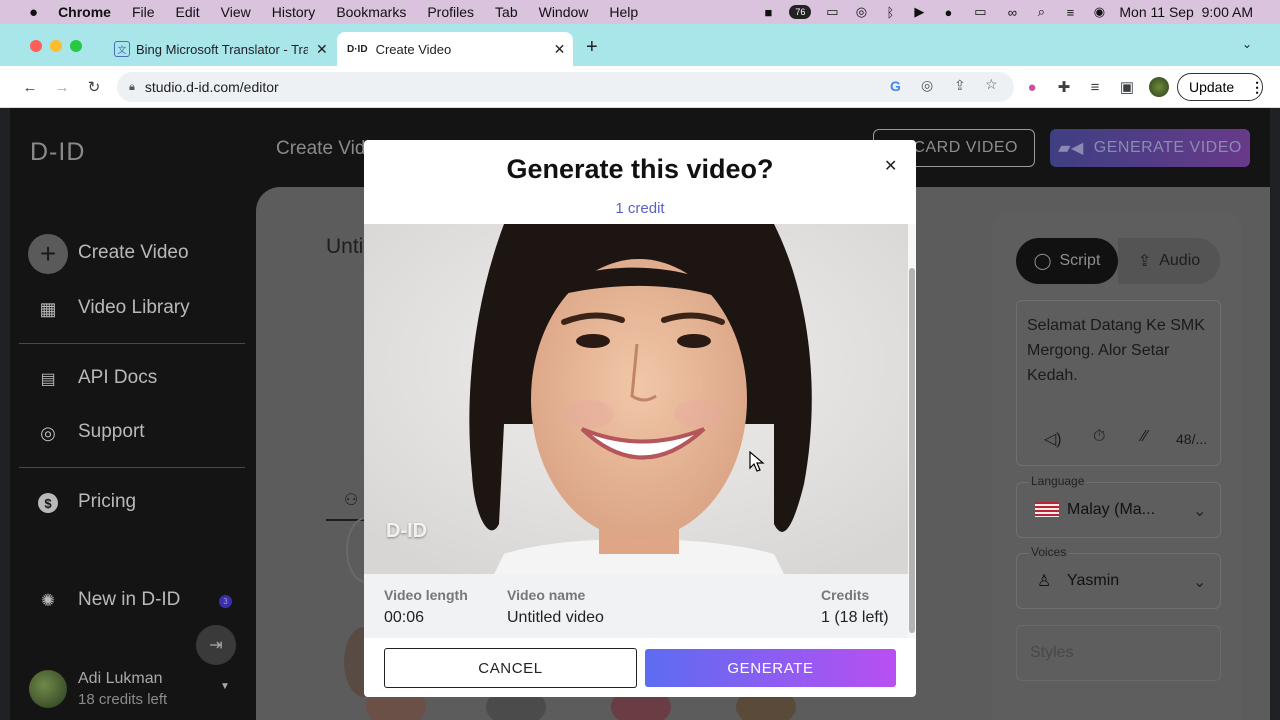 This screenshot has width=1280, height=720. Describe the element at coordinates (506, 12) in the screenshot. I see `menu-tab: Tab` at that location.